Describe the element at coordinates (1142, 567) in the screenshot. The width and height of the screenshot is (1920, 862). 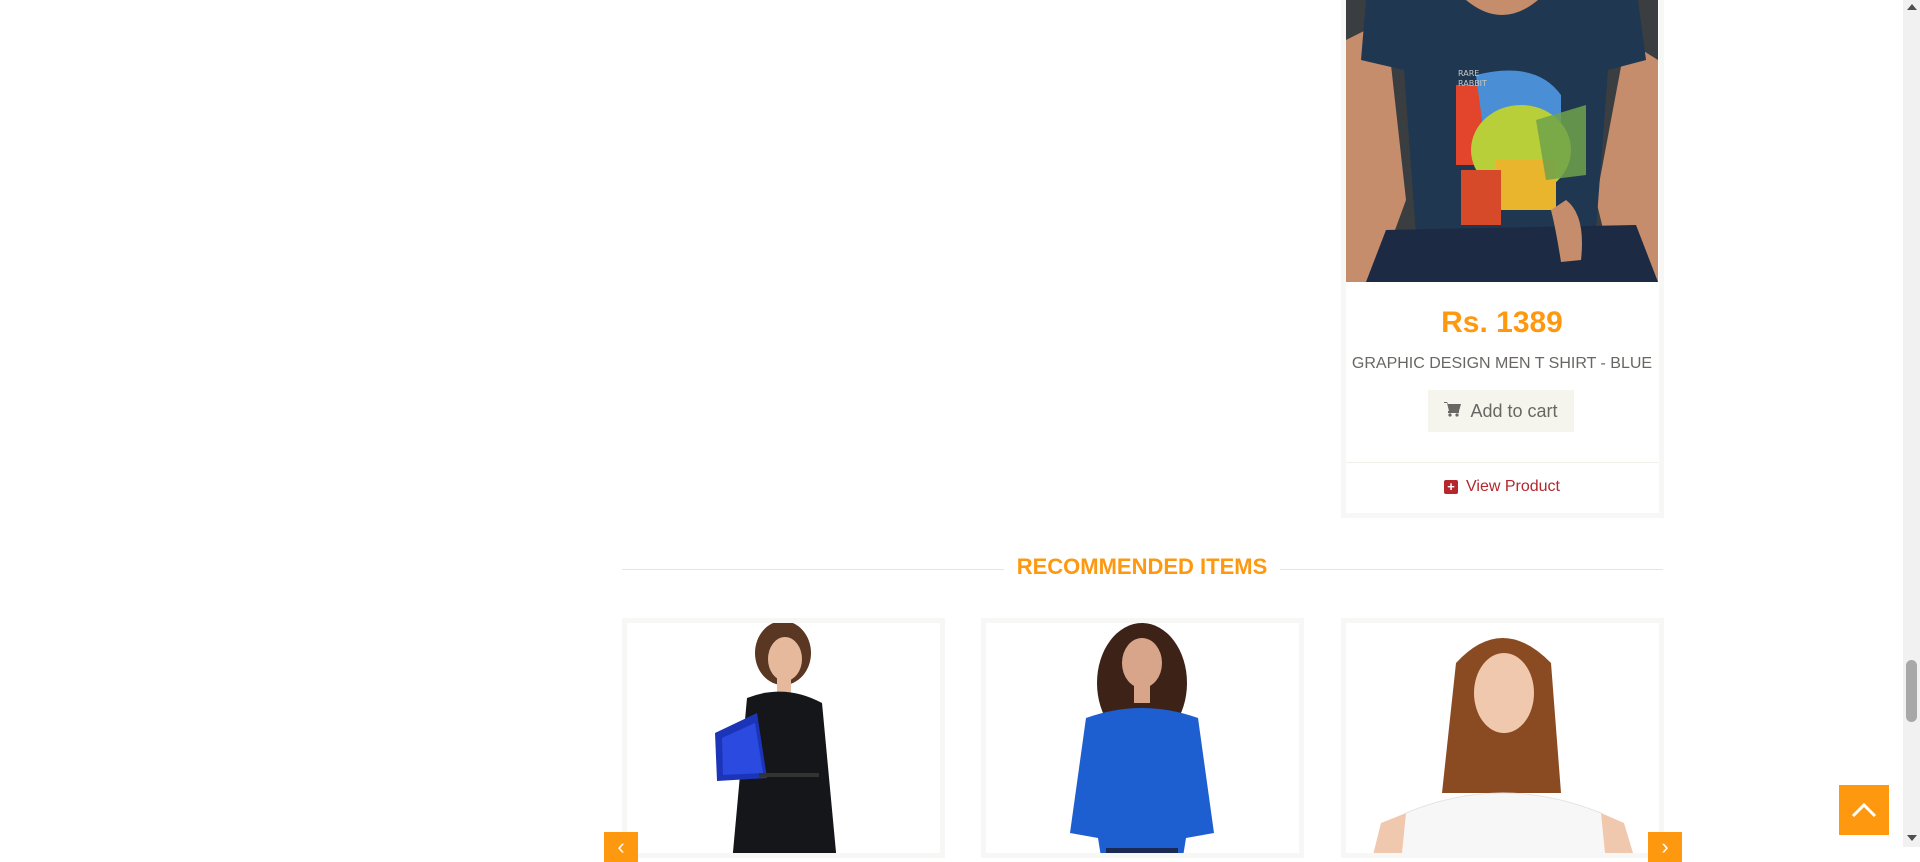
I see `recommended-items-title: RECOMMENDED ITEMS` at that location.